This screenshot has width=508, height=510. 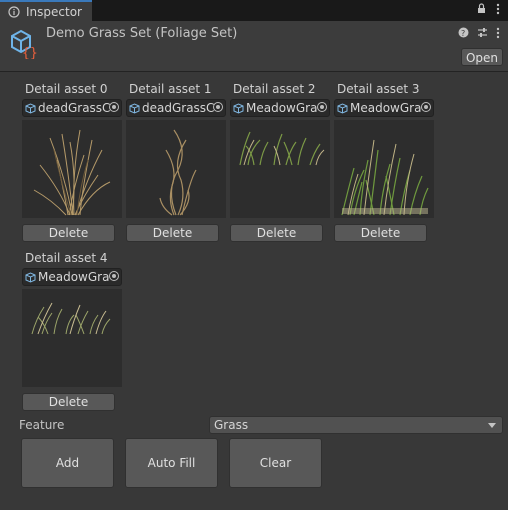 What do you see at coordinates (66, 89) in the screenshot?
I see `detail-label: Detail asset 0` at bounding box center [66, 89].